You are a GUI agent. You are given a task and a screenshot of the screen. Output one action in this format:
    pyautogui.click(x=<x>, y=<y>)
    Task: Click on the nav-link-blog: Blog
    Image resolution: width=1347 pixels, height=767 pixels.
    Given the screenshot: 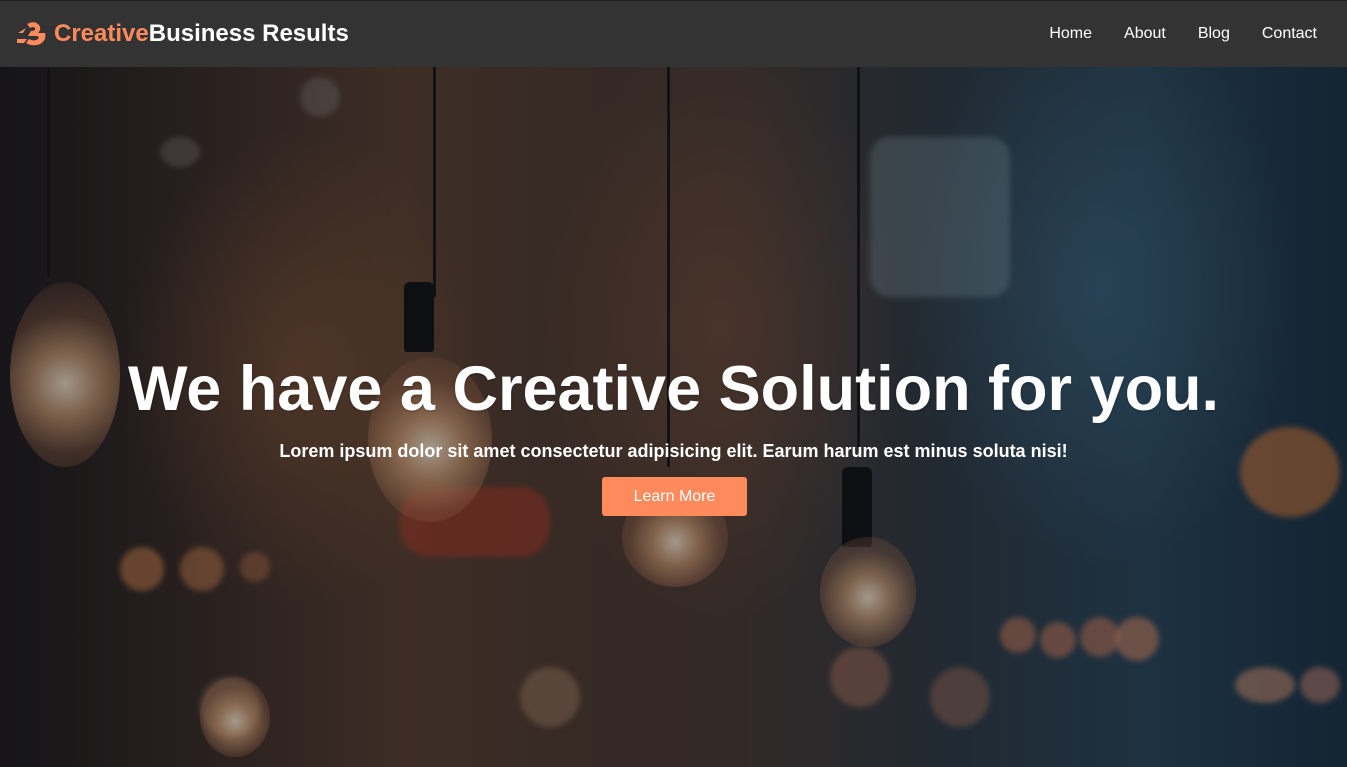 What is the action you would take?
    pyautogui.click(x=1214, y=33)
    